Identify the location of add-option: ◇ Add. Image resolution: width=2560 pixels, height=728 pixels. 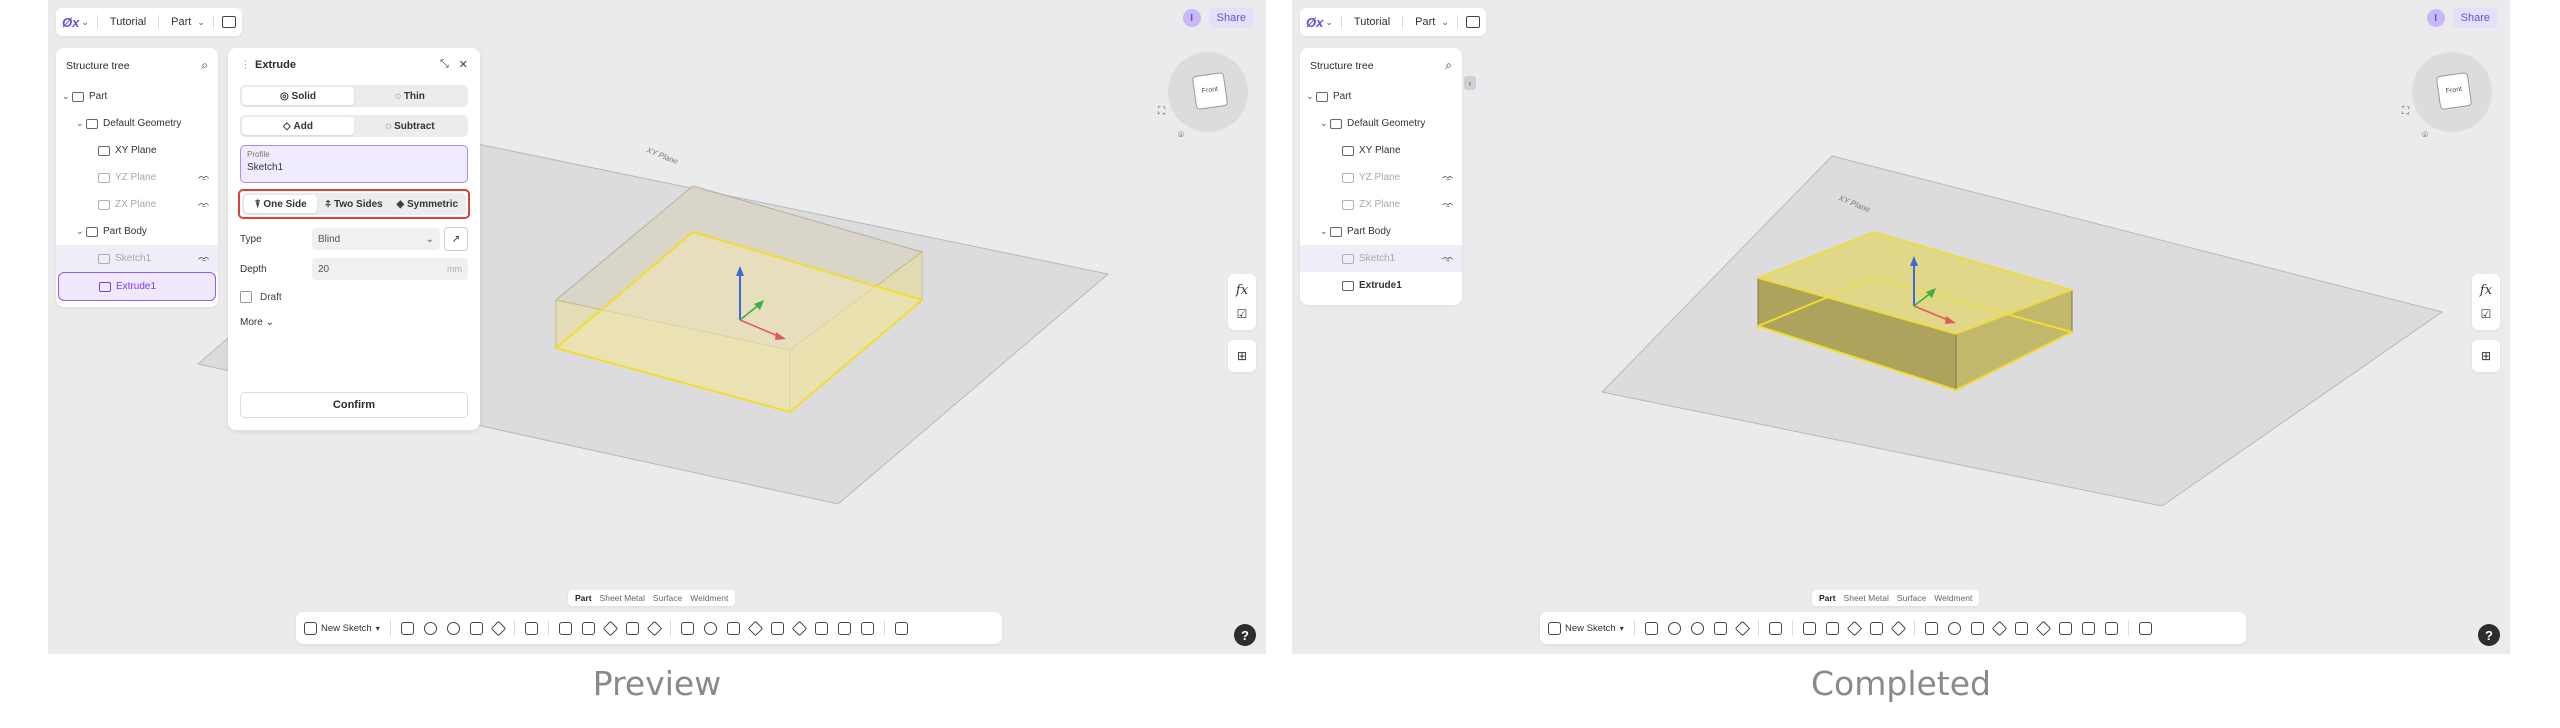
(298, 126).